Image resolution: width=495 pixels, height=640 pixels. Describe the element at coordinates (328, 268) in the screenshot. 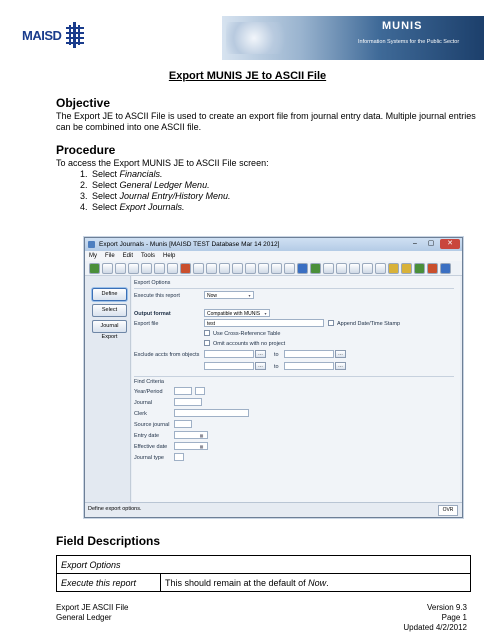

I see `save-icon` at that location.